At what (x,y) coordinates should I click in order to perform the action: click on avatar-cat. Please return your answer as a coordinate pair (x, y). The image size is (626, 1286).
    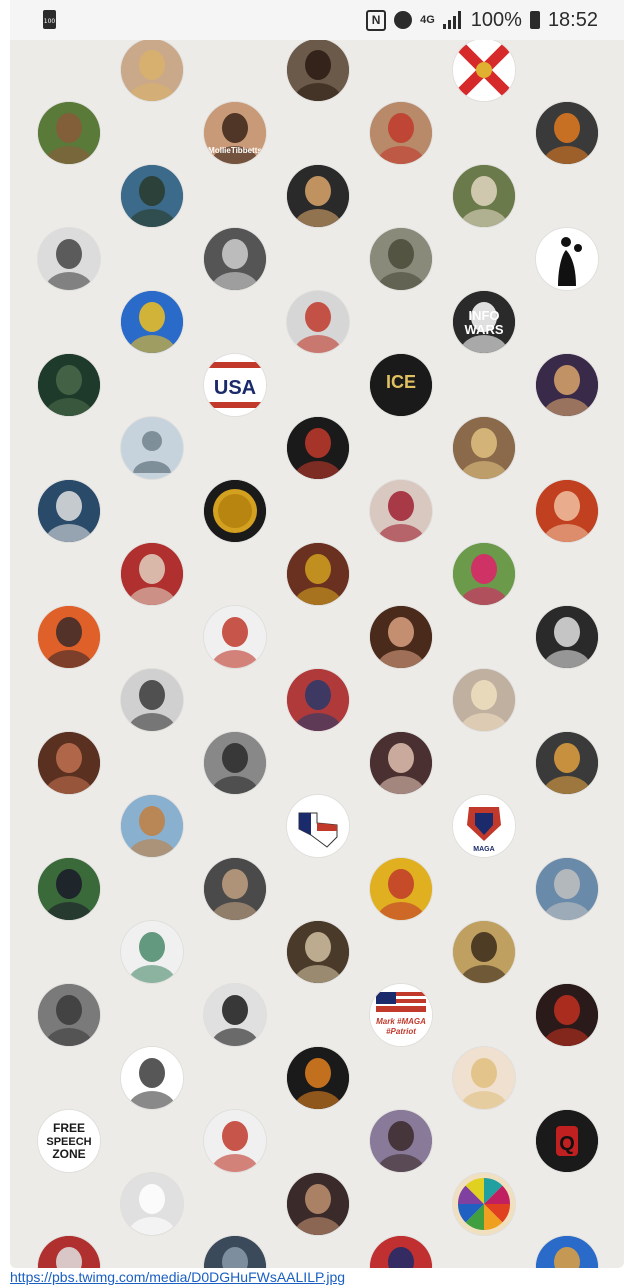
    Looking at the image, I should click on (318, 952).